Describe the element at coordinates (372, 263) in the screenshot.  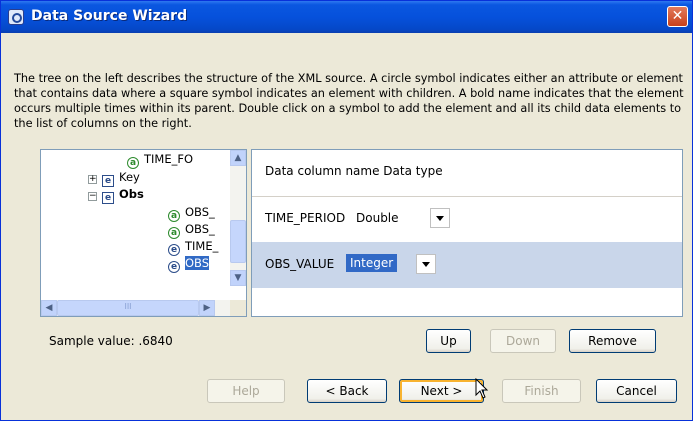
I see `data-type-select: Integer` at that location.